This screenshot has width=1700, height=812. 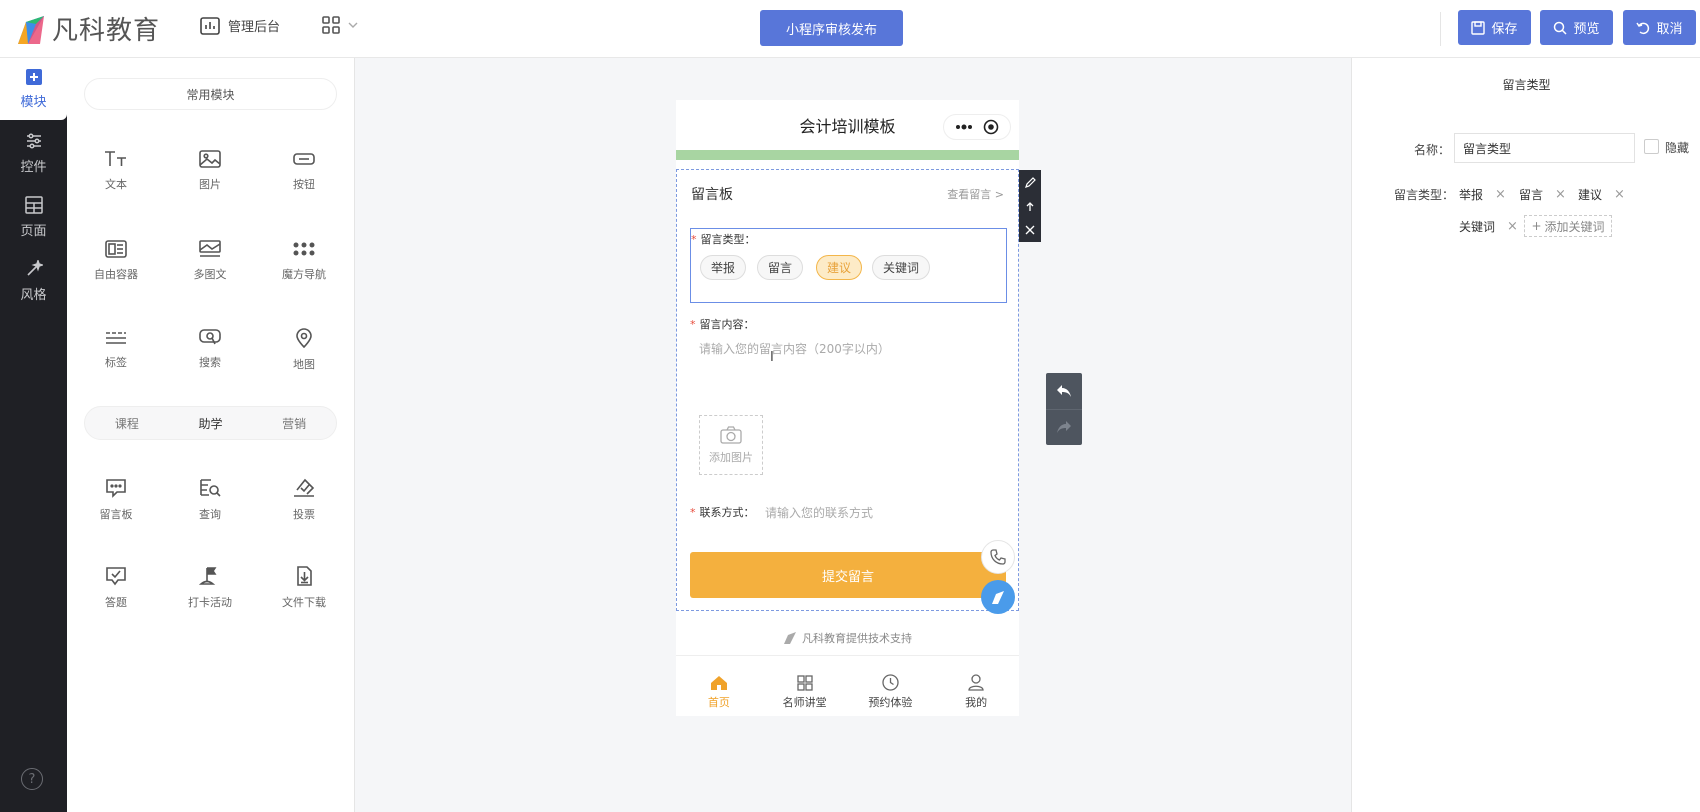 What do you see at coordinates (977, 127) in the screenshot?
I see `mini-program-capsule` at bounding box center [977, 127].